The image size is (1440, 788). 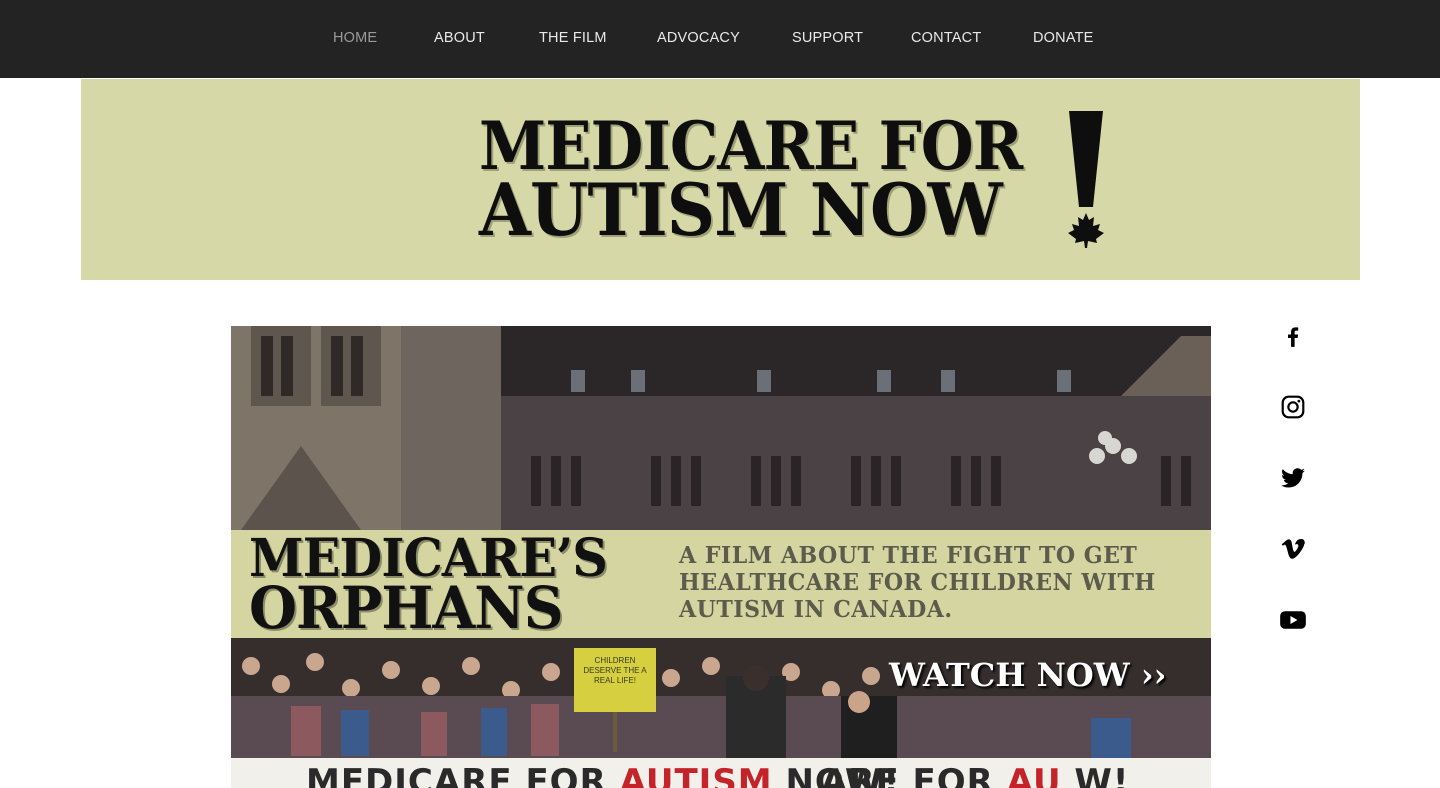 I want to click on facebook-icon, so click(x=1293, y=336).